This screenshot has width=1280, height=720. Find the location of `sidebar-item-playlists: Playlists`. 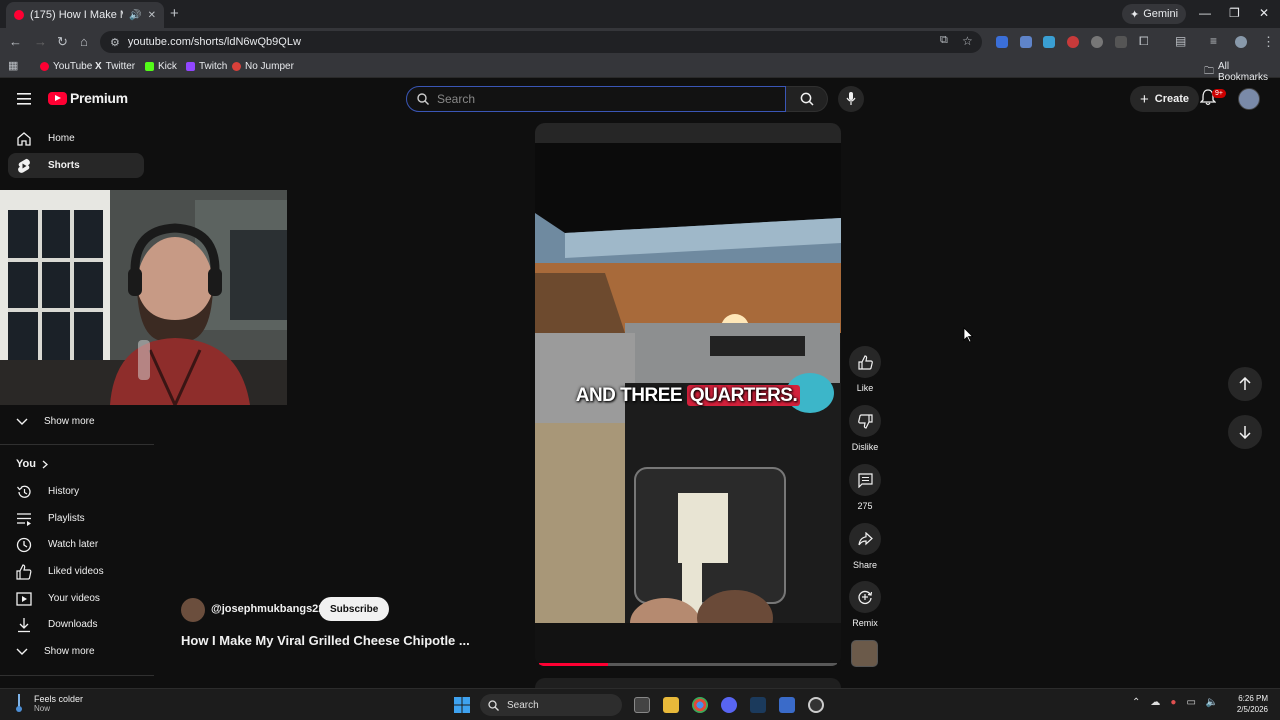

sidebar-item-playlists: Playlists is located at coordinates (76, 518).